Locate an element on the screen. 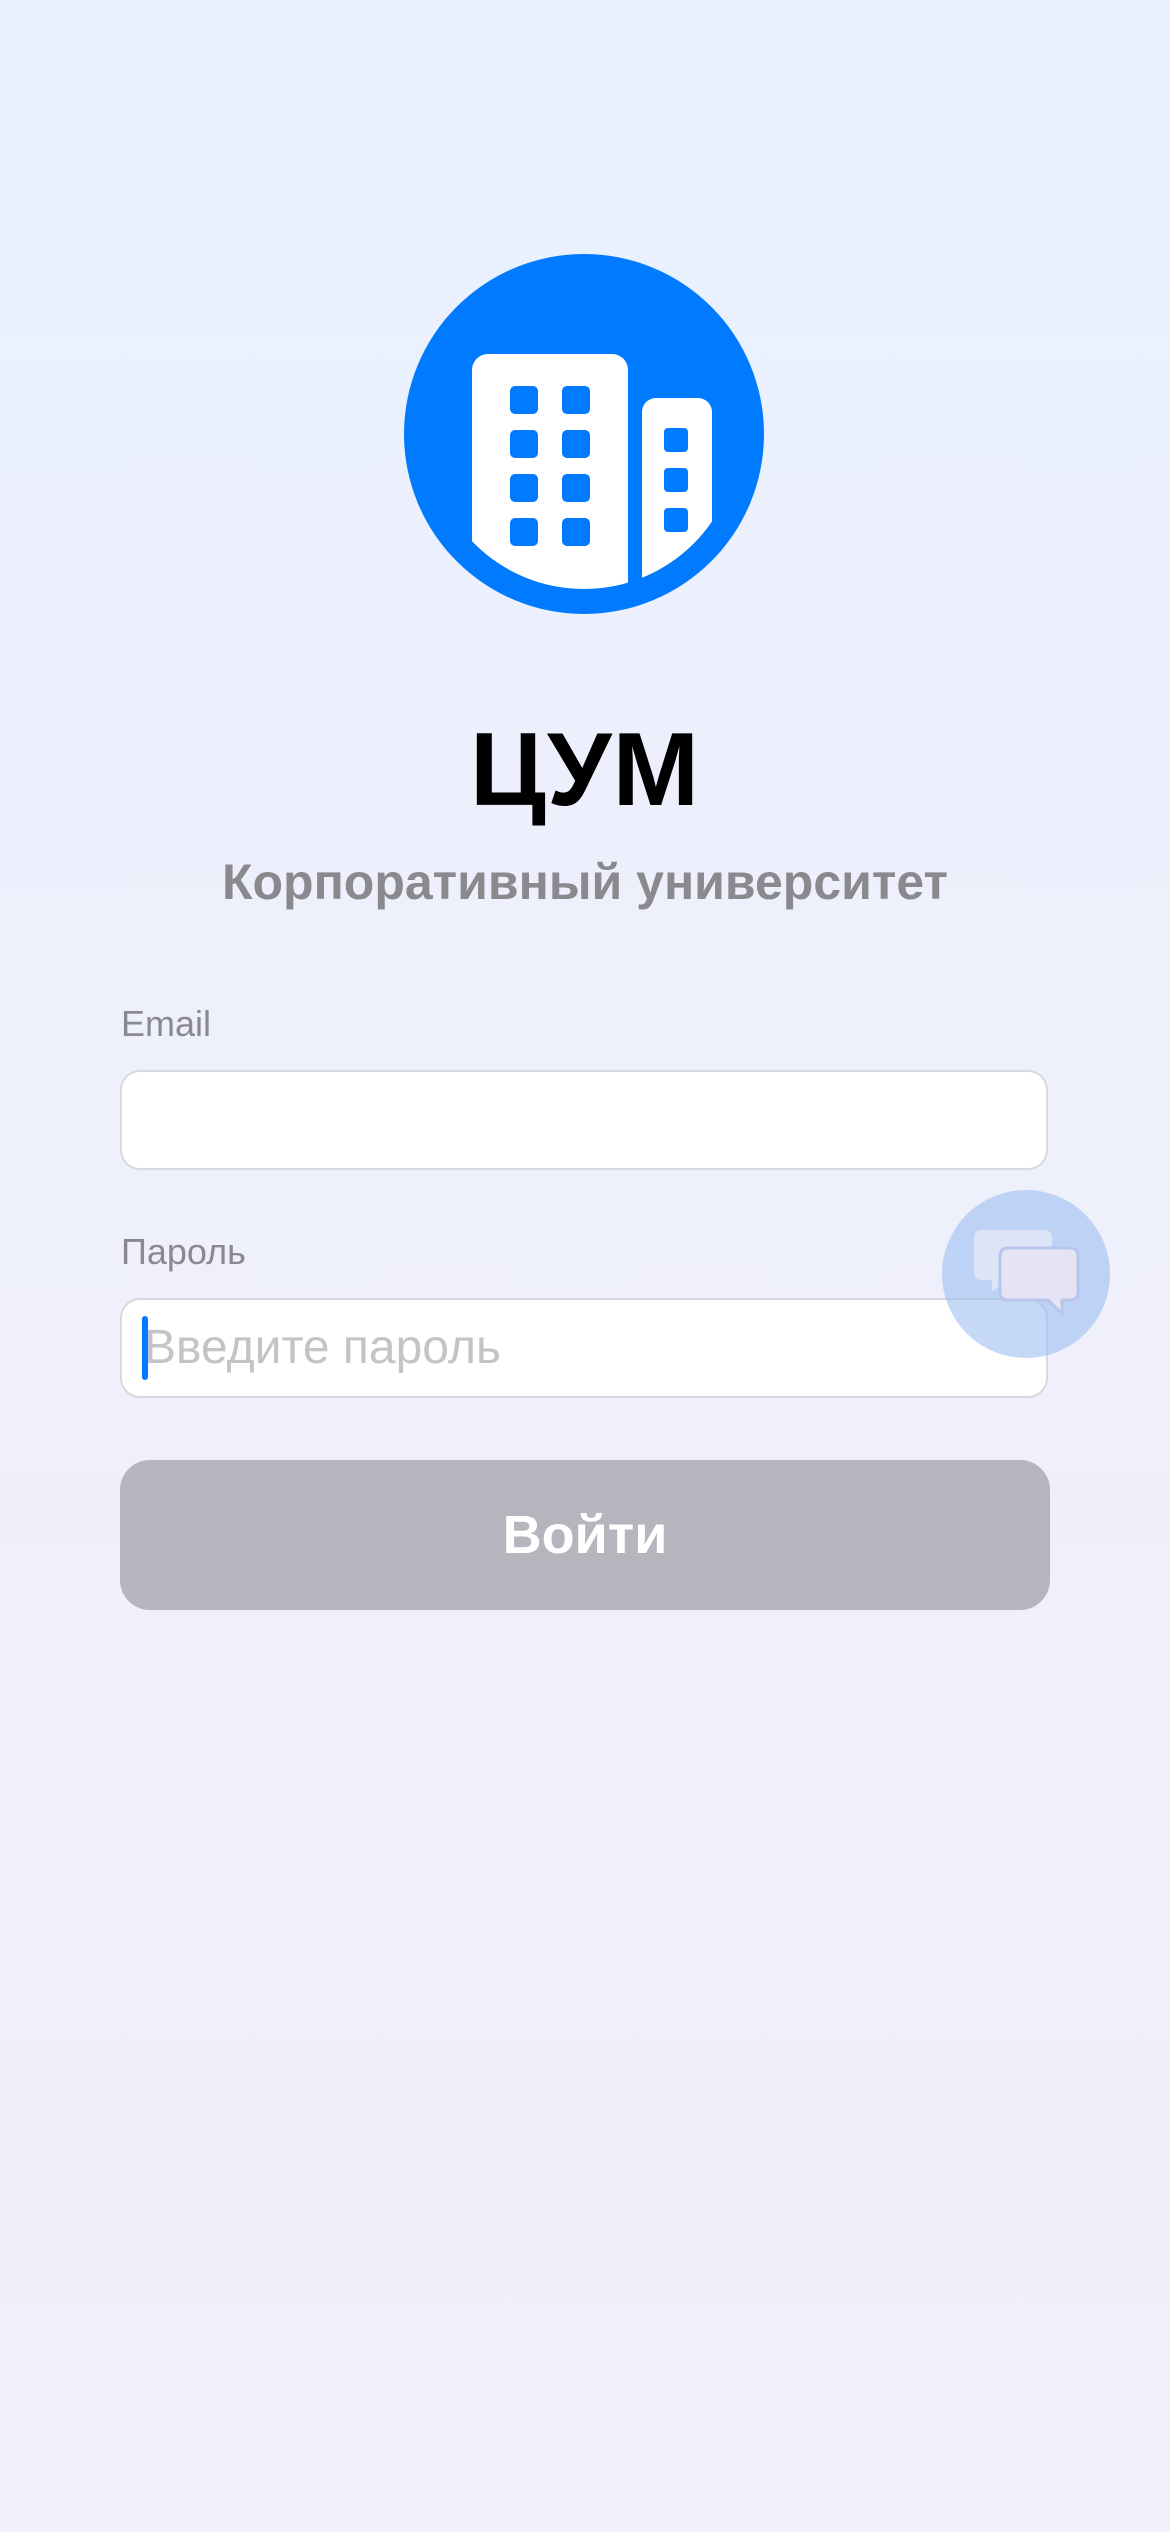  email-field is located at coordinates (584, 1120).